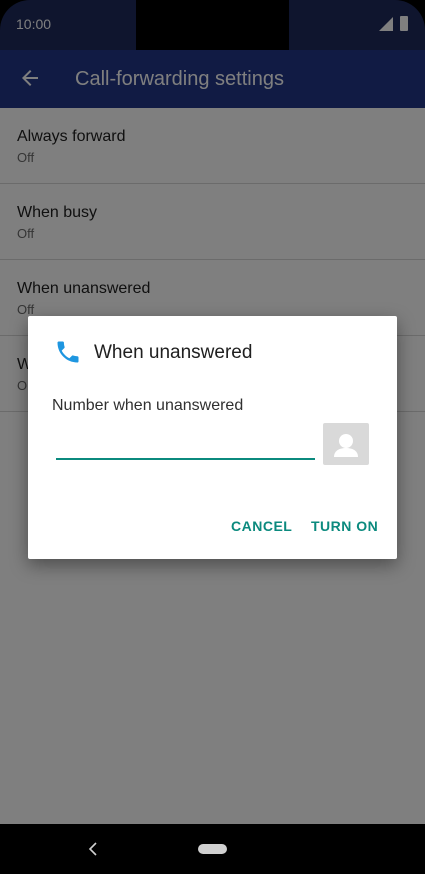 This screenshot has width=425, height=874. I want to click on nav-back-icon, so click(93, 849).